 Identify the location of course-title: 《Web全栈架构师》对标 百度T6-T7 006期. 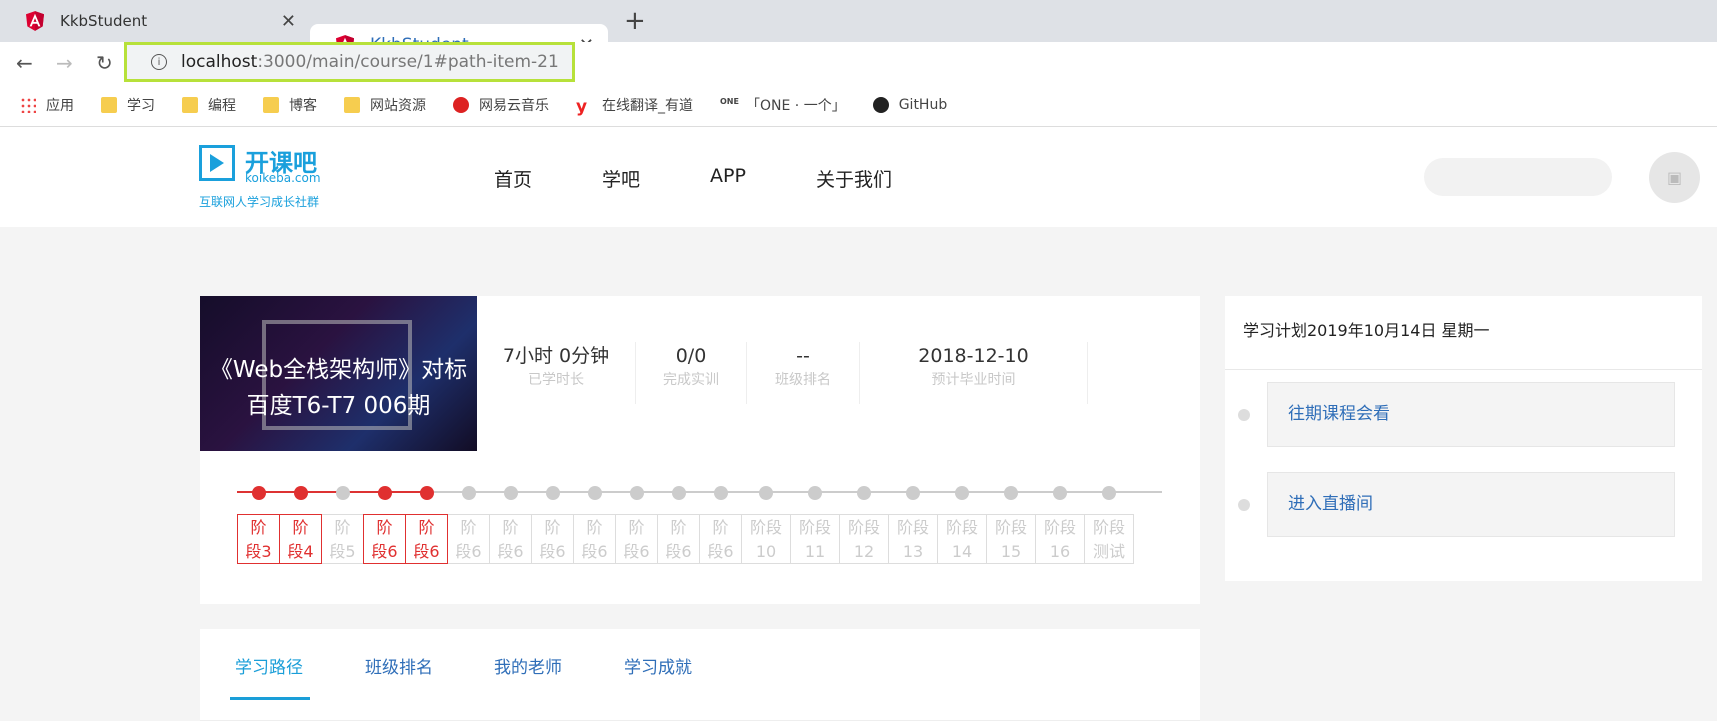
(338, 388).